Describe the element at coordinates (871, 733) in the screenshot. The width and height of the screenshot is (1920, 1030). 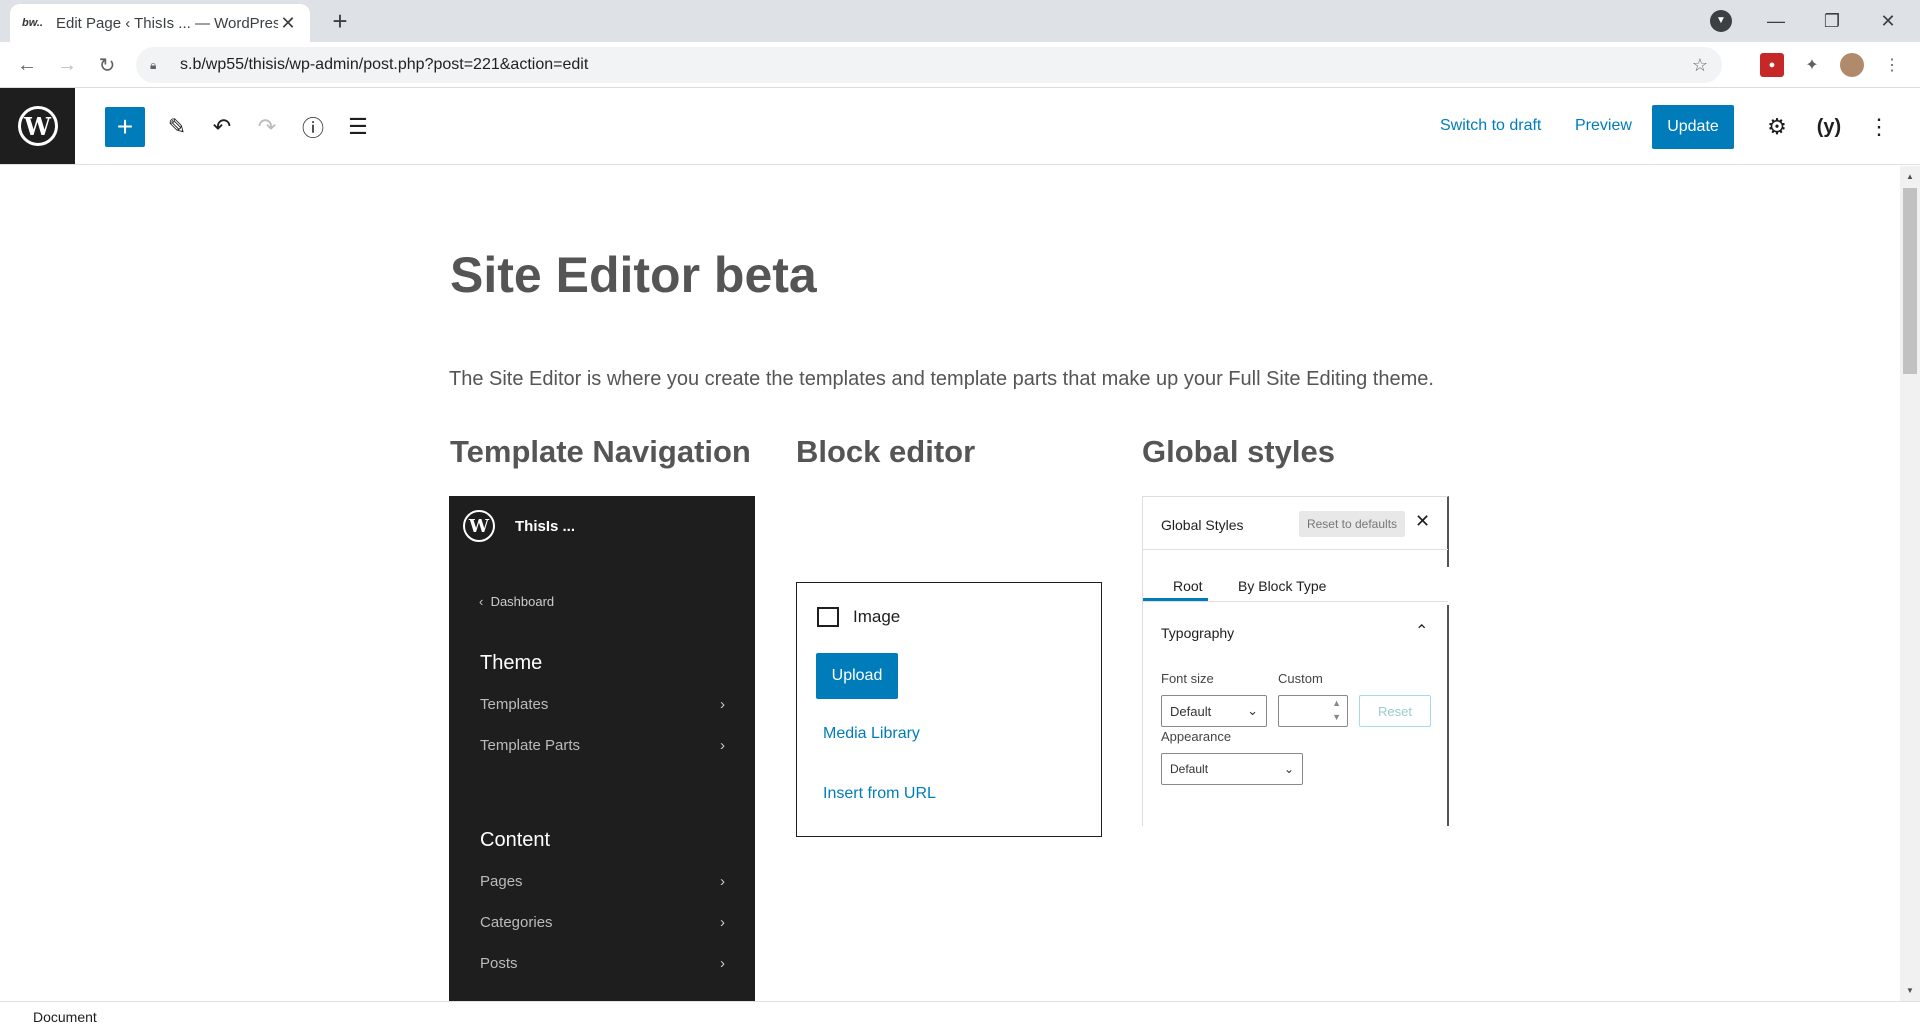
I see `media-library-link-illustration: Media Library` at that location.